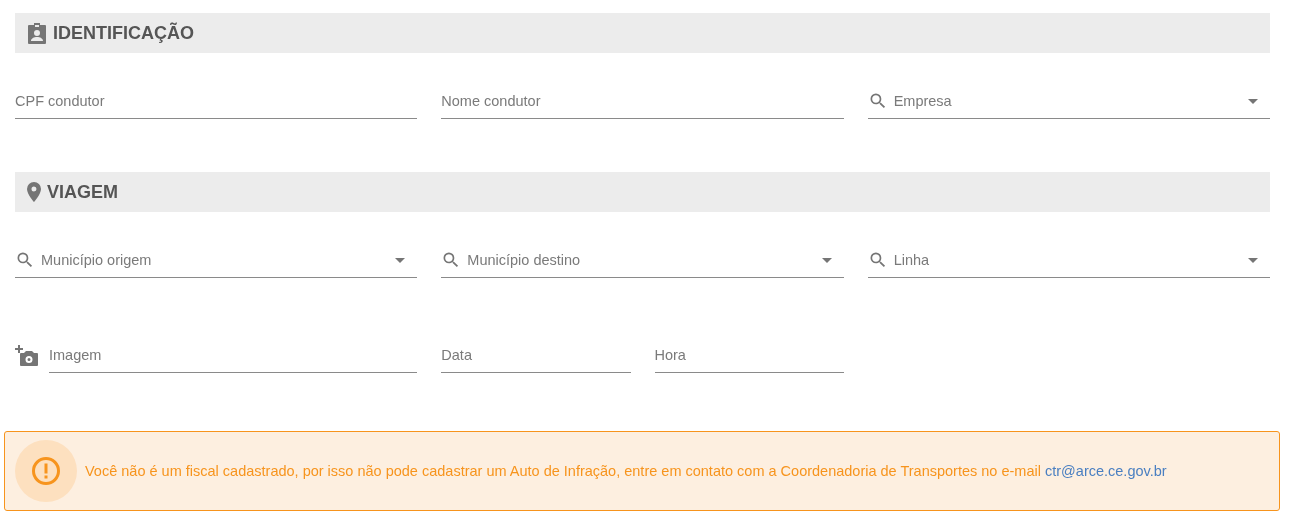 This screenshot has height=519, width=1290. I want to click on text-field: Nome condutor, so click(642, 101).